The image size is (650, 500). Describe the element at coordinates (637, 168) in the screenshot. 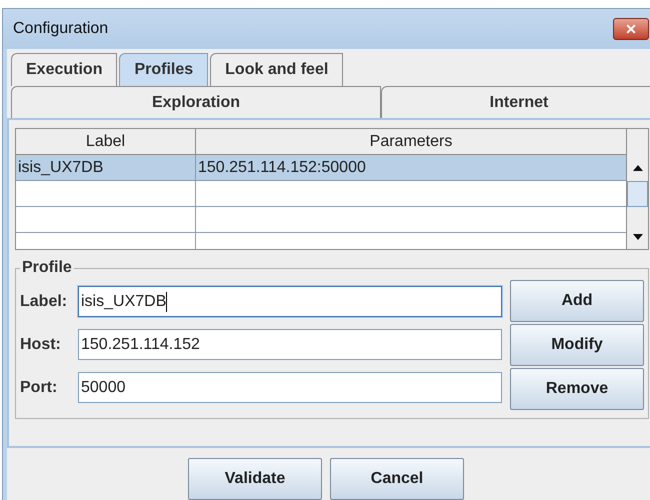

I see `scroll-up-icon` at that location.